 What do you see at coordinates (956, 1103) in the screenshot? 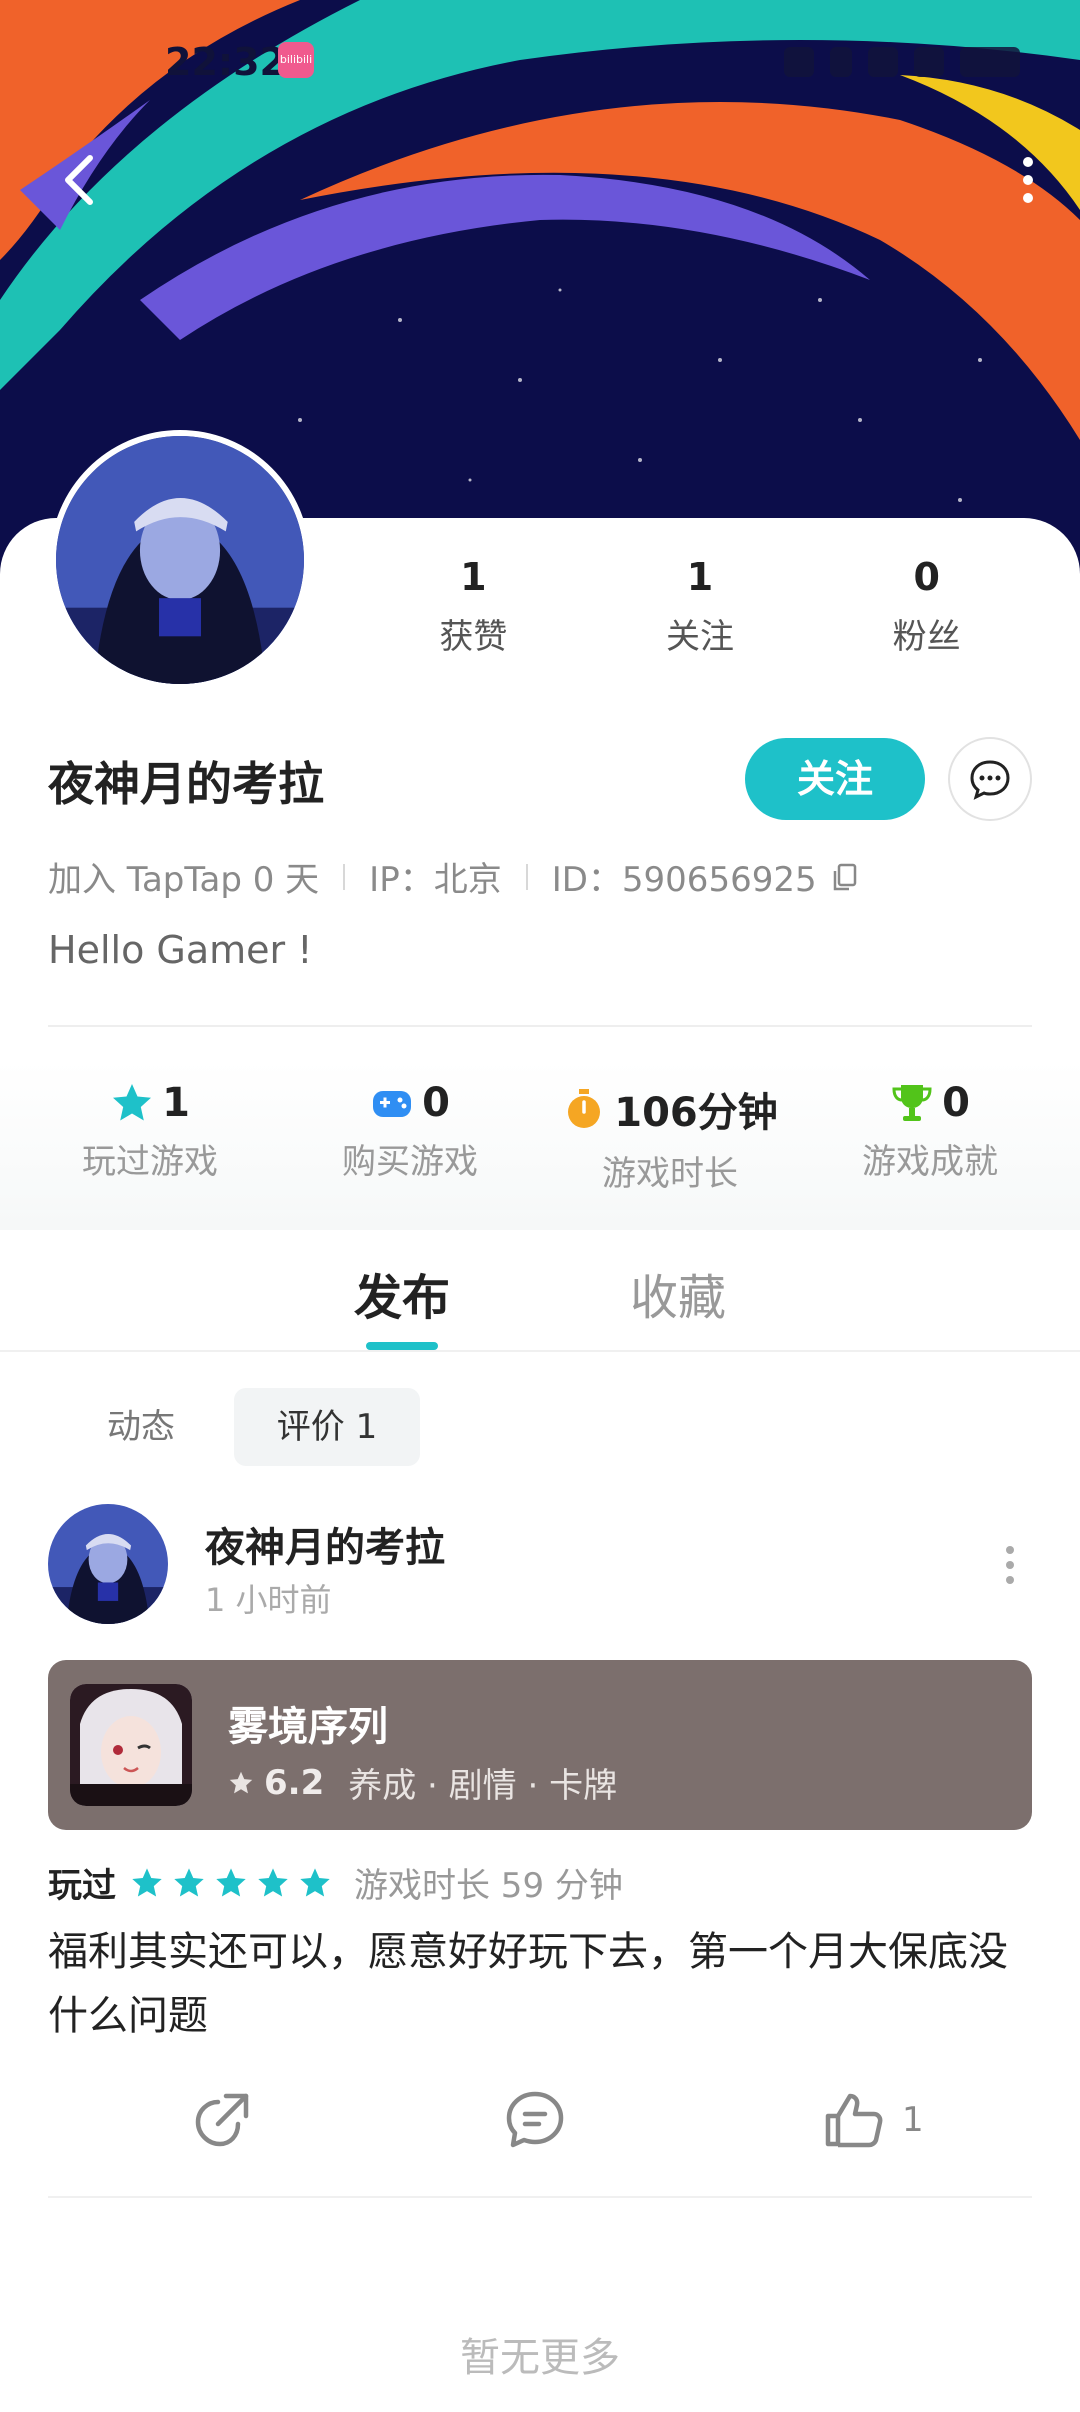
I see `achievements-value: 0` at bounding box center [956, 1103].